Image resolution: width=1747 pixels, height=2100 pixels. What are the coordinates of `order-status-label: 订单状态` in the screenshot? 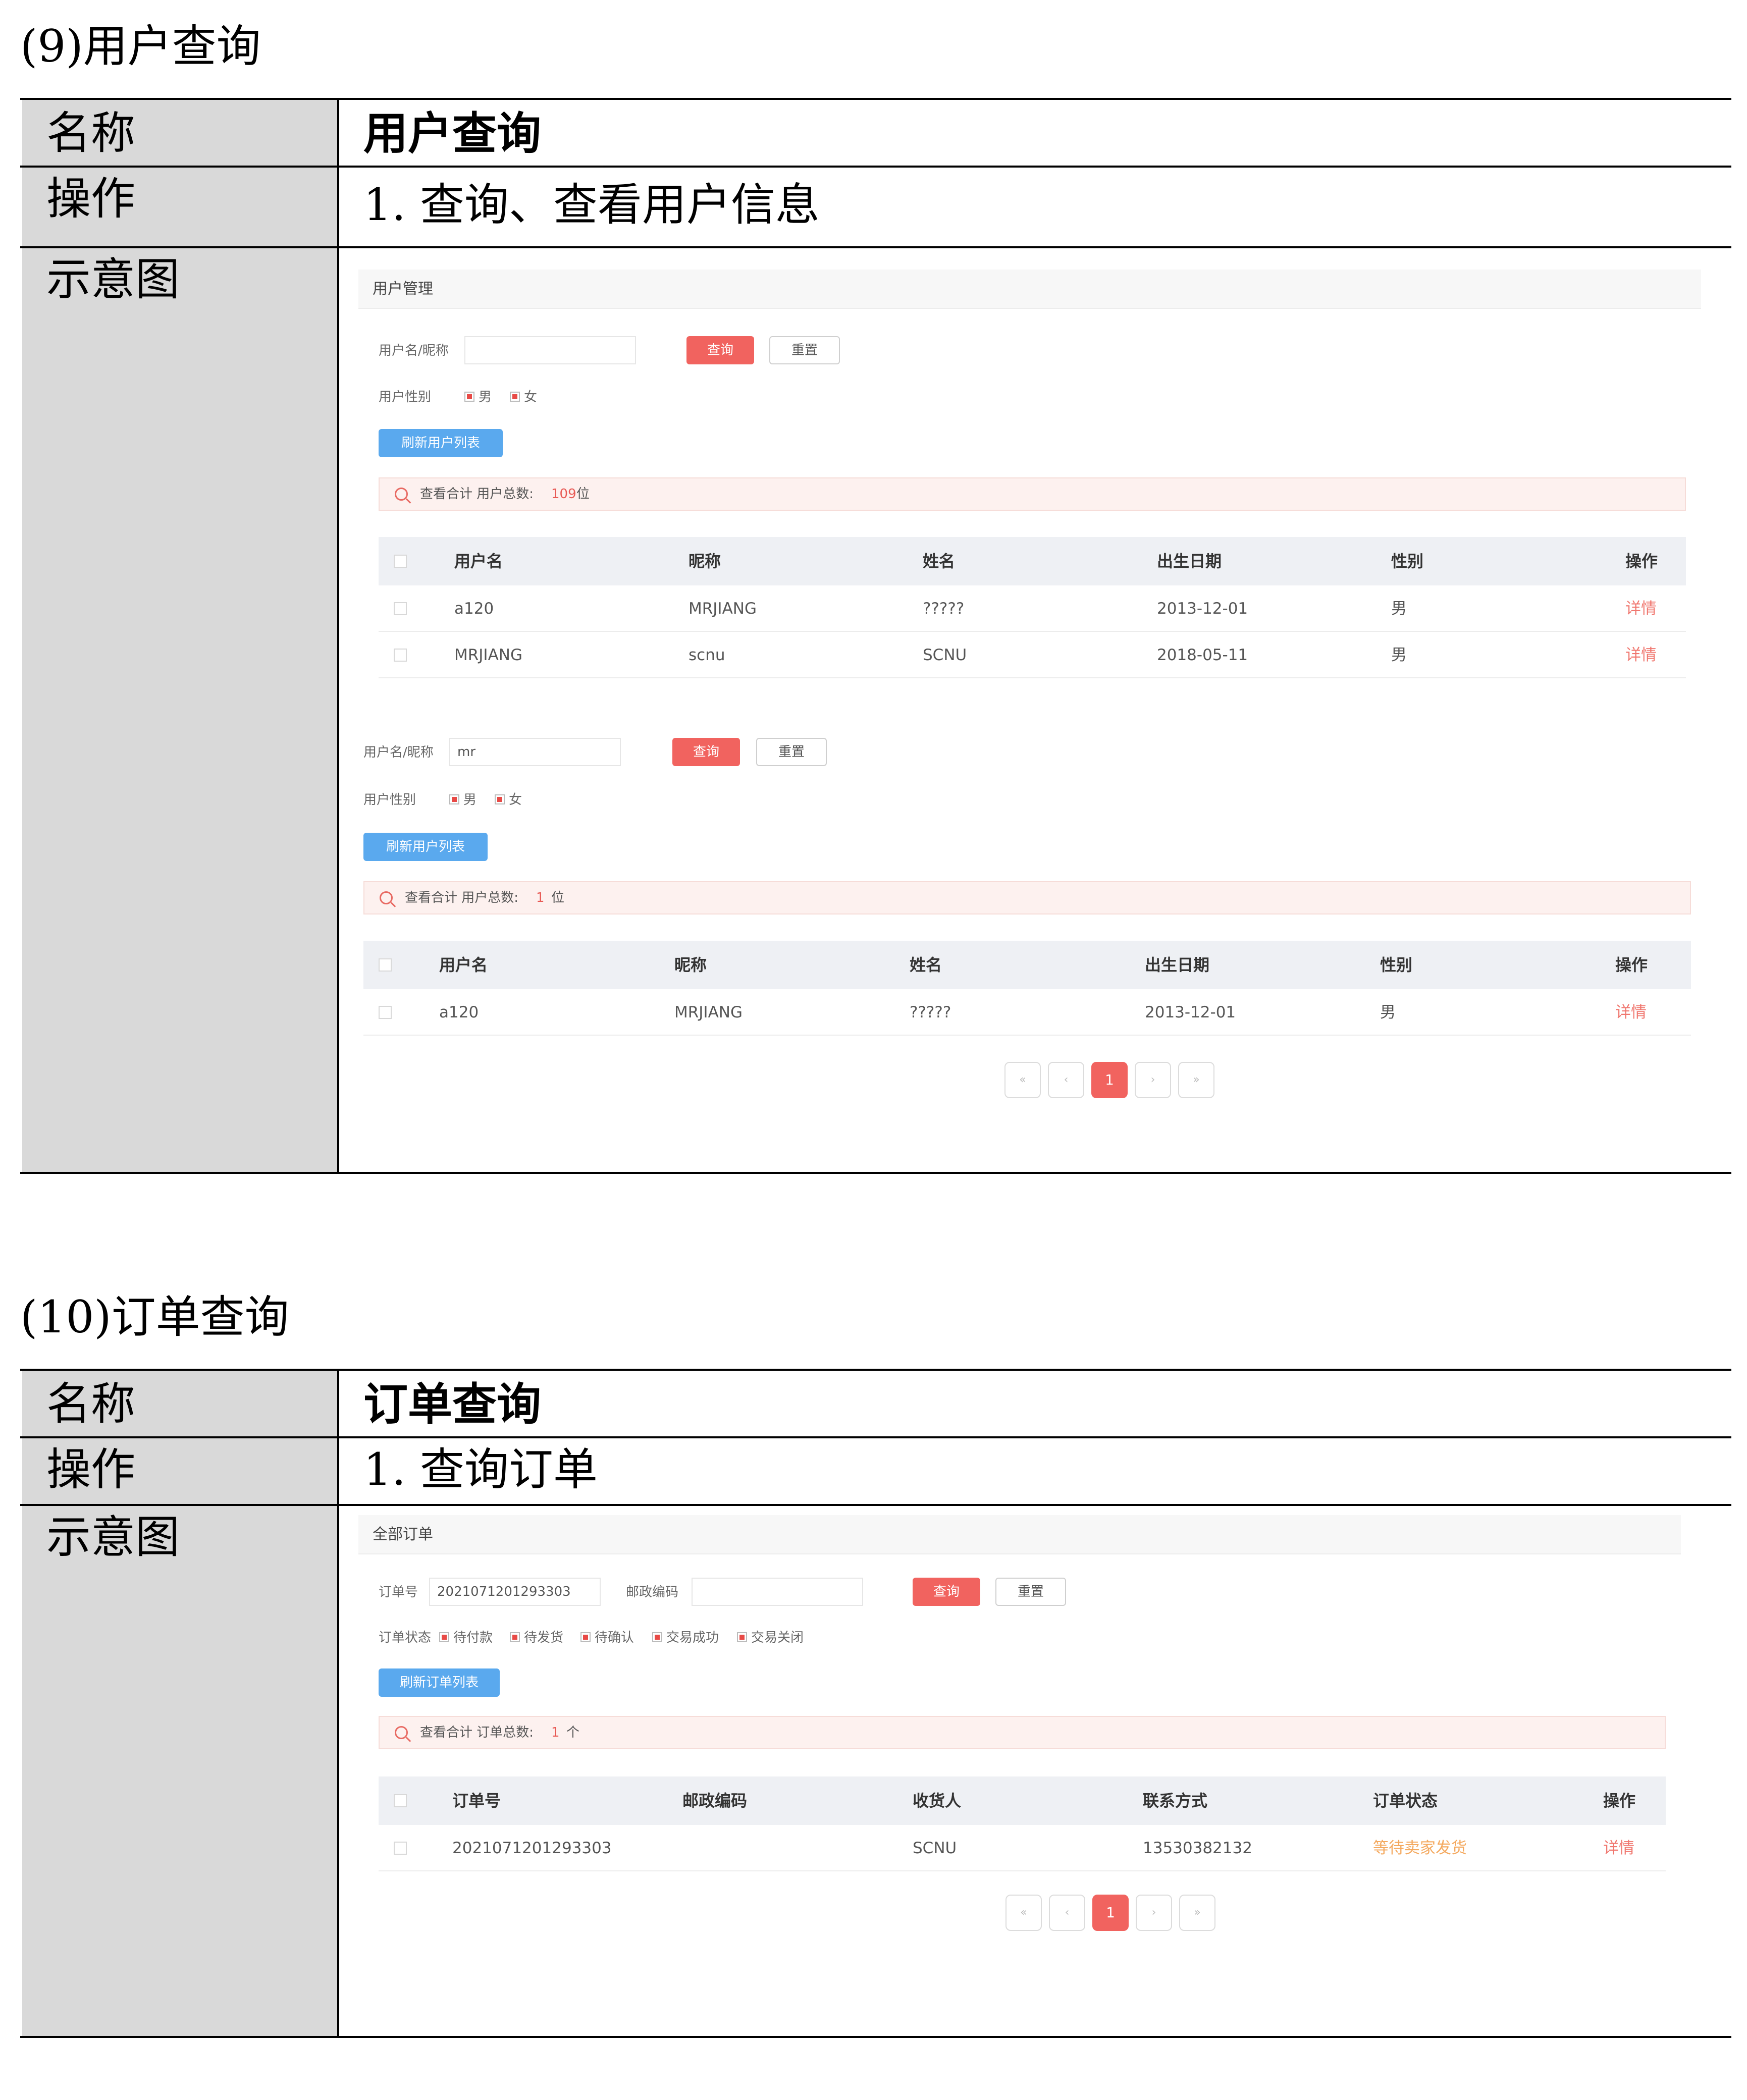 It's located at (405, 1637).